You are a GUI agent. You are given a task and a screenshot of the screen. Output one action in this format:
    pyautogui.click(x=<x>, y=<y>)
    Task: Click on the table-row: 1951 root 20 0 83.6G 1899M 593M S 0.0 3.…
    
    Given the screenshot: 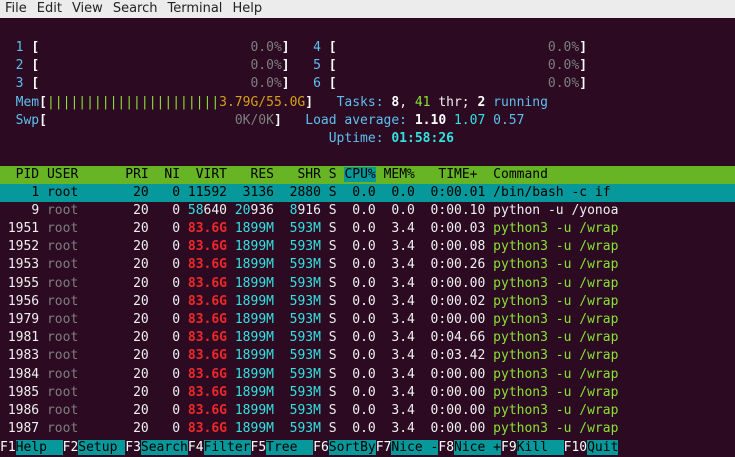 What is the action you would take?
    pyautogui.click(x=367, y=229)
    